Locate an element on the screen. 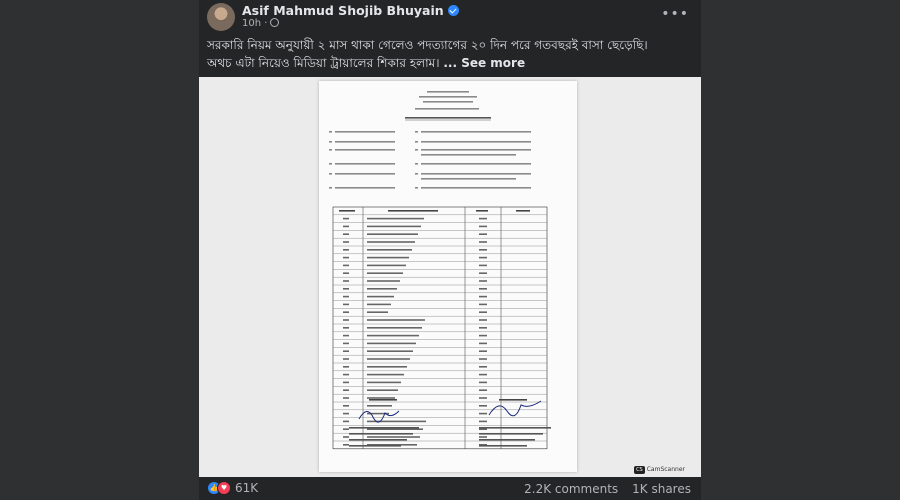 The width and height of the screenshot is (900, 500). doc-signature-right is located at coordinates (515, 408).